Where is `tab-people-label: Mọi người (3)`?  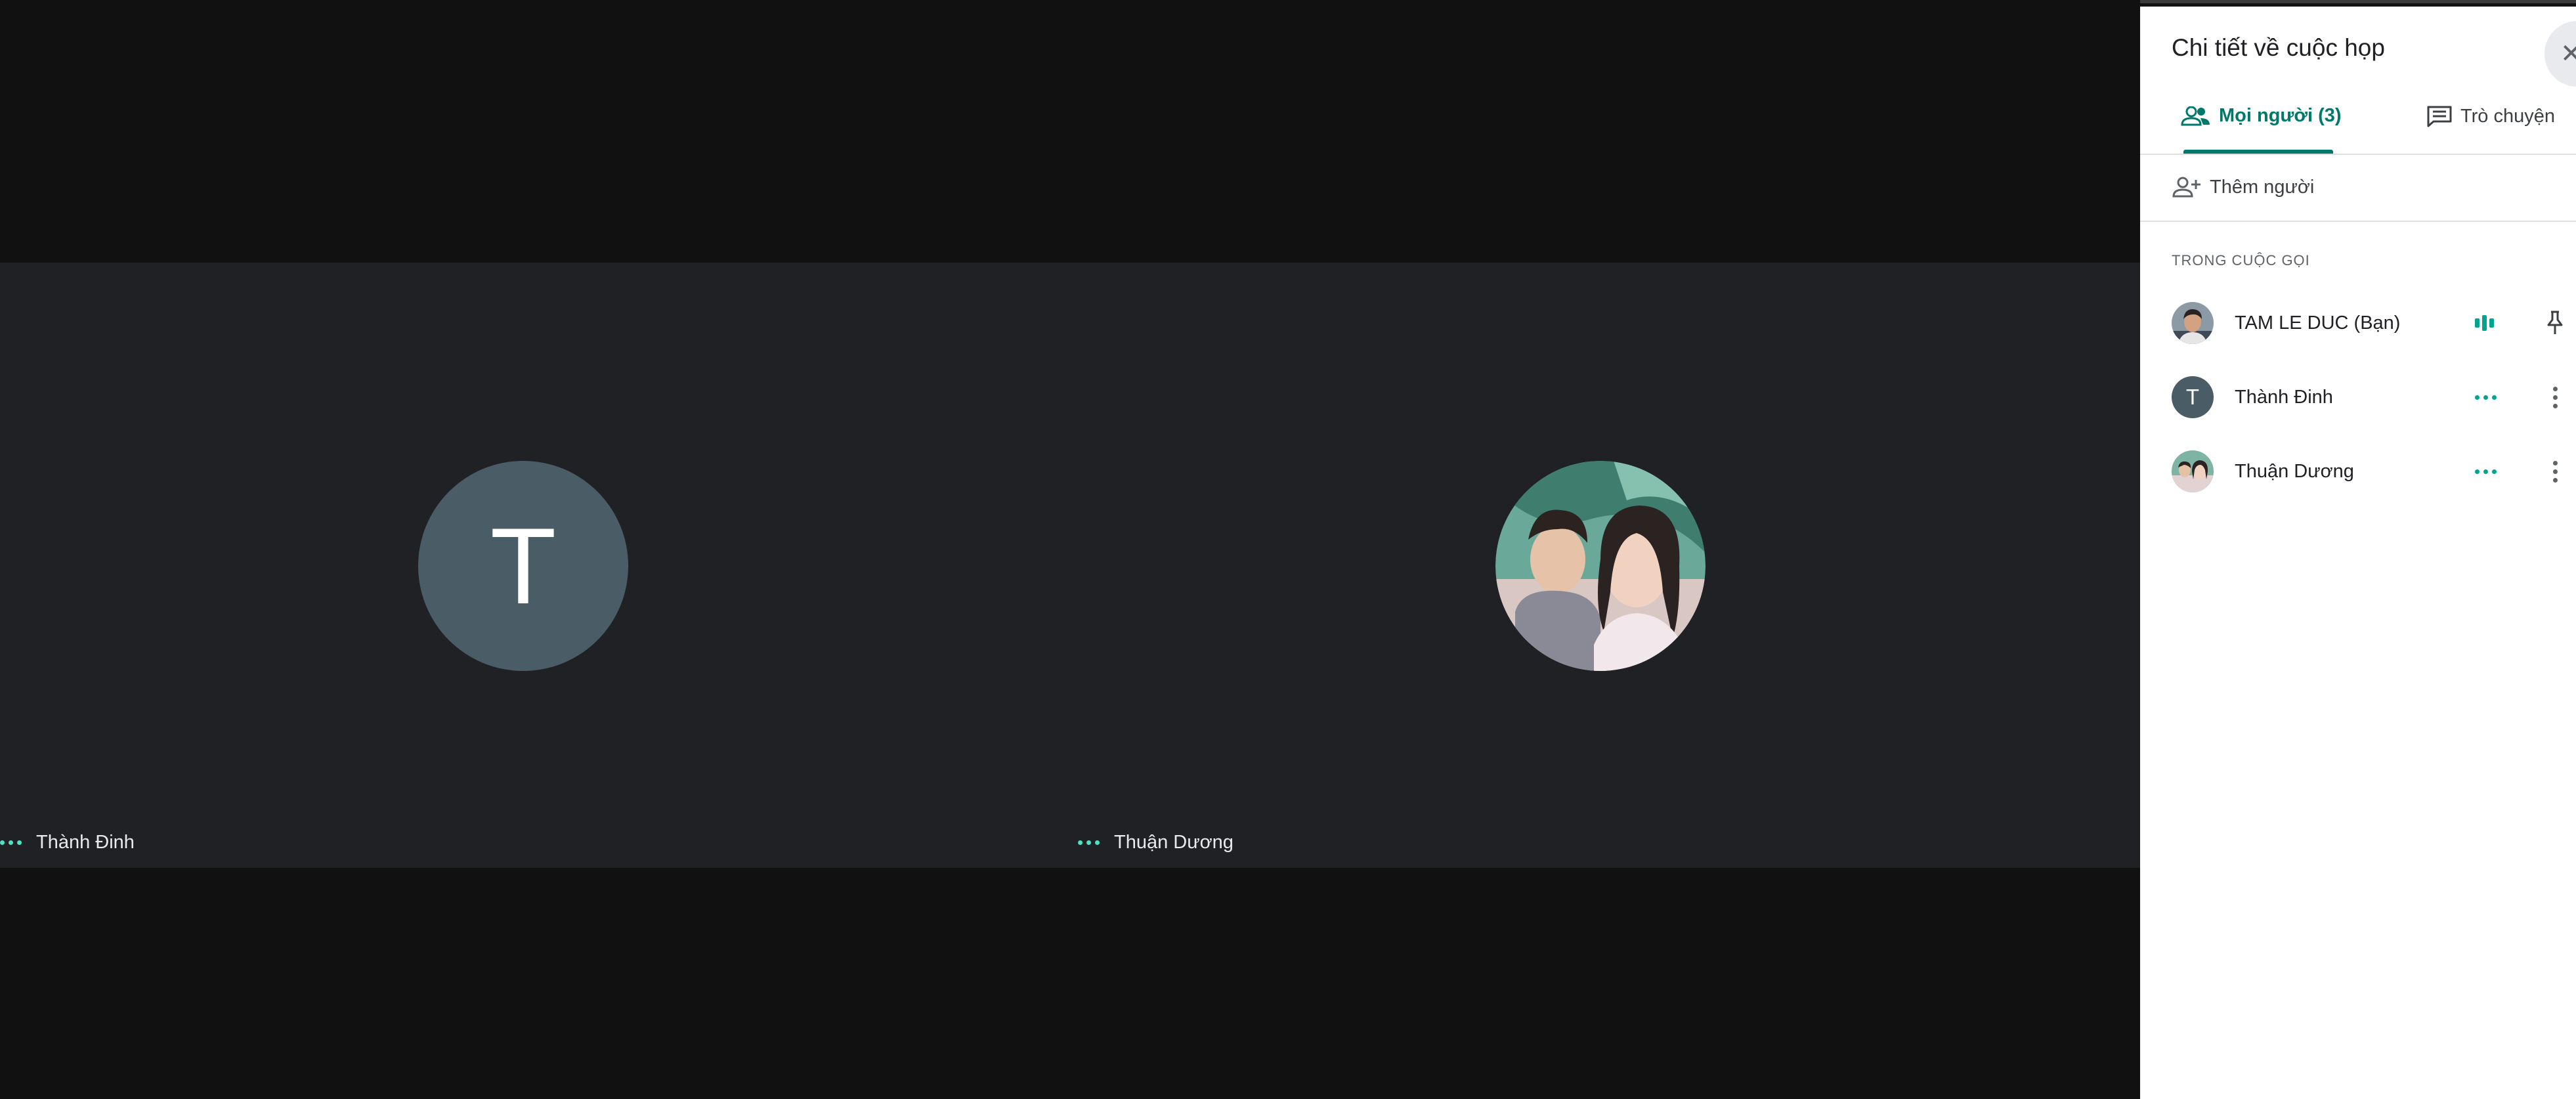
tab-people-label: Mọi người (3) is located at coordinates (2280, 115).